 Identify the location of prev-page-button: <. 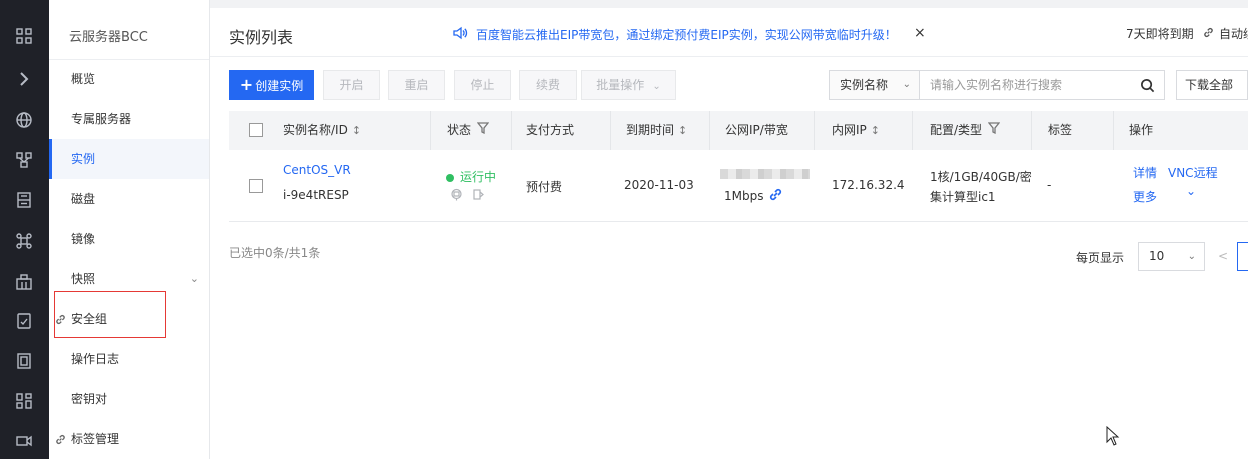
(1223, 256).